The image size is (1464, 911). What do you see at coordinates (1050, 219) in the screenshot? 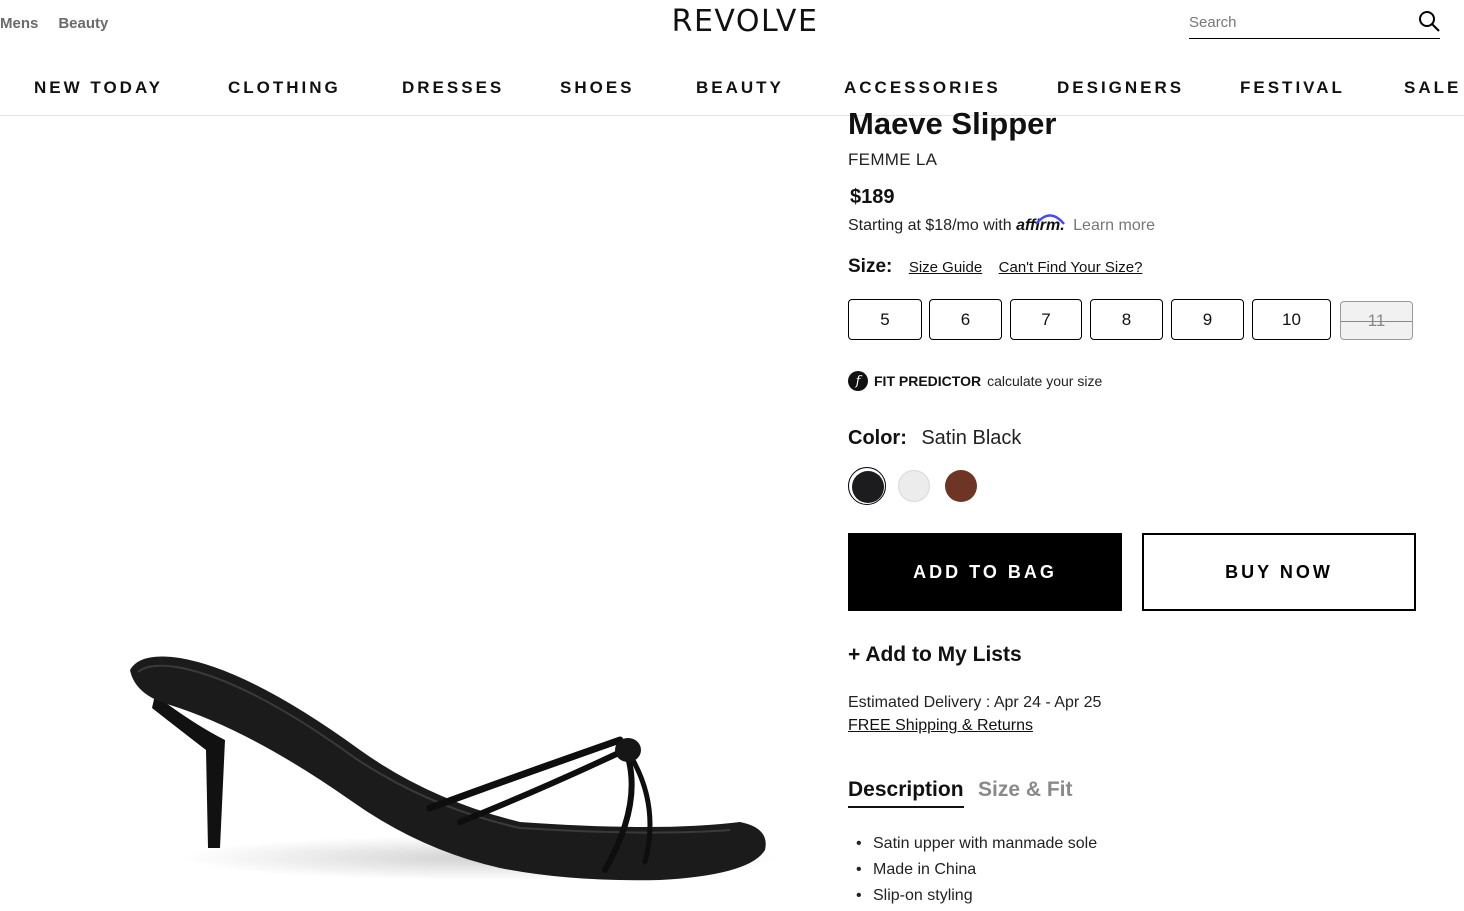
I see `affirm-arc-icon` at bounding box center [1050, 219].